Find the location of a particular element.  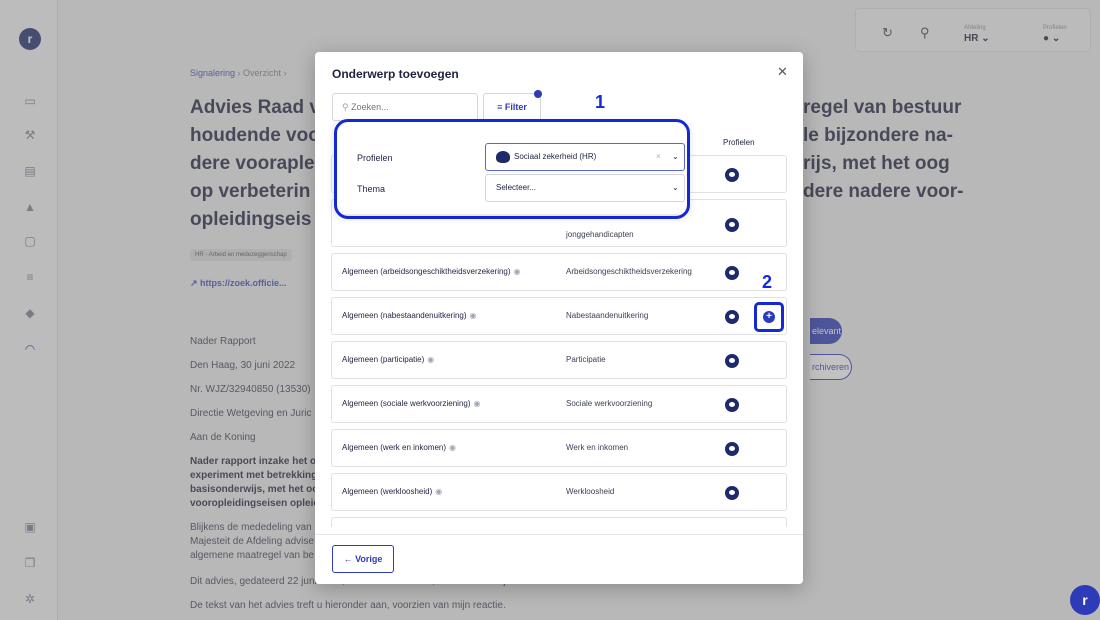

help-chat-button: r is located at coordinates (1085, 600).